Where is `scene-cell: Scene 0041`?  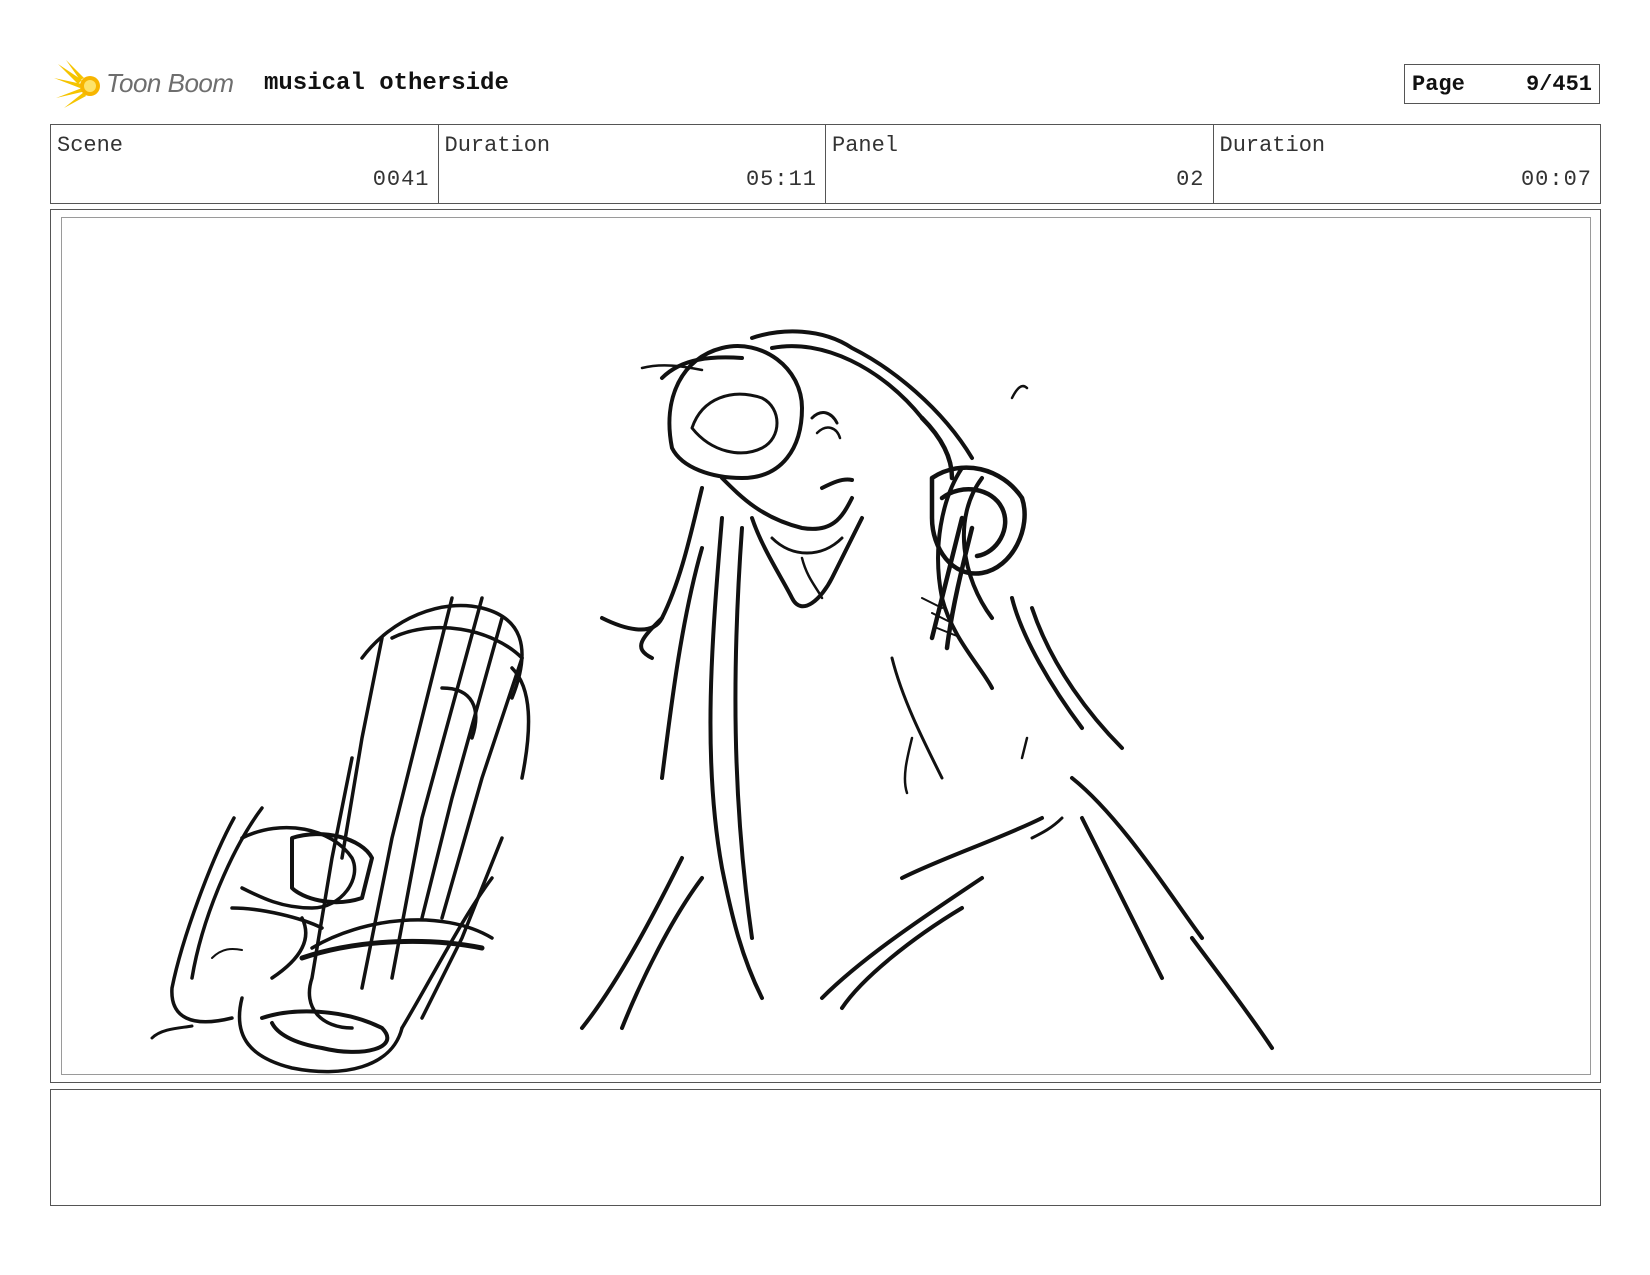
scene-cell: Scene 0041 is located at coordinates (245, 164).